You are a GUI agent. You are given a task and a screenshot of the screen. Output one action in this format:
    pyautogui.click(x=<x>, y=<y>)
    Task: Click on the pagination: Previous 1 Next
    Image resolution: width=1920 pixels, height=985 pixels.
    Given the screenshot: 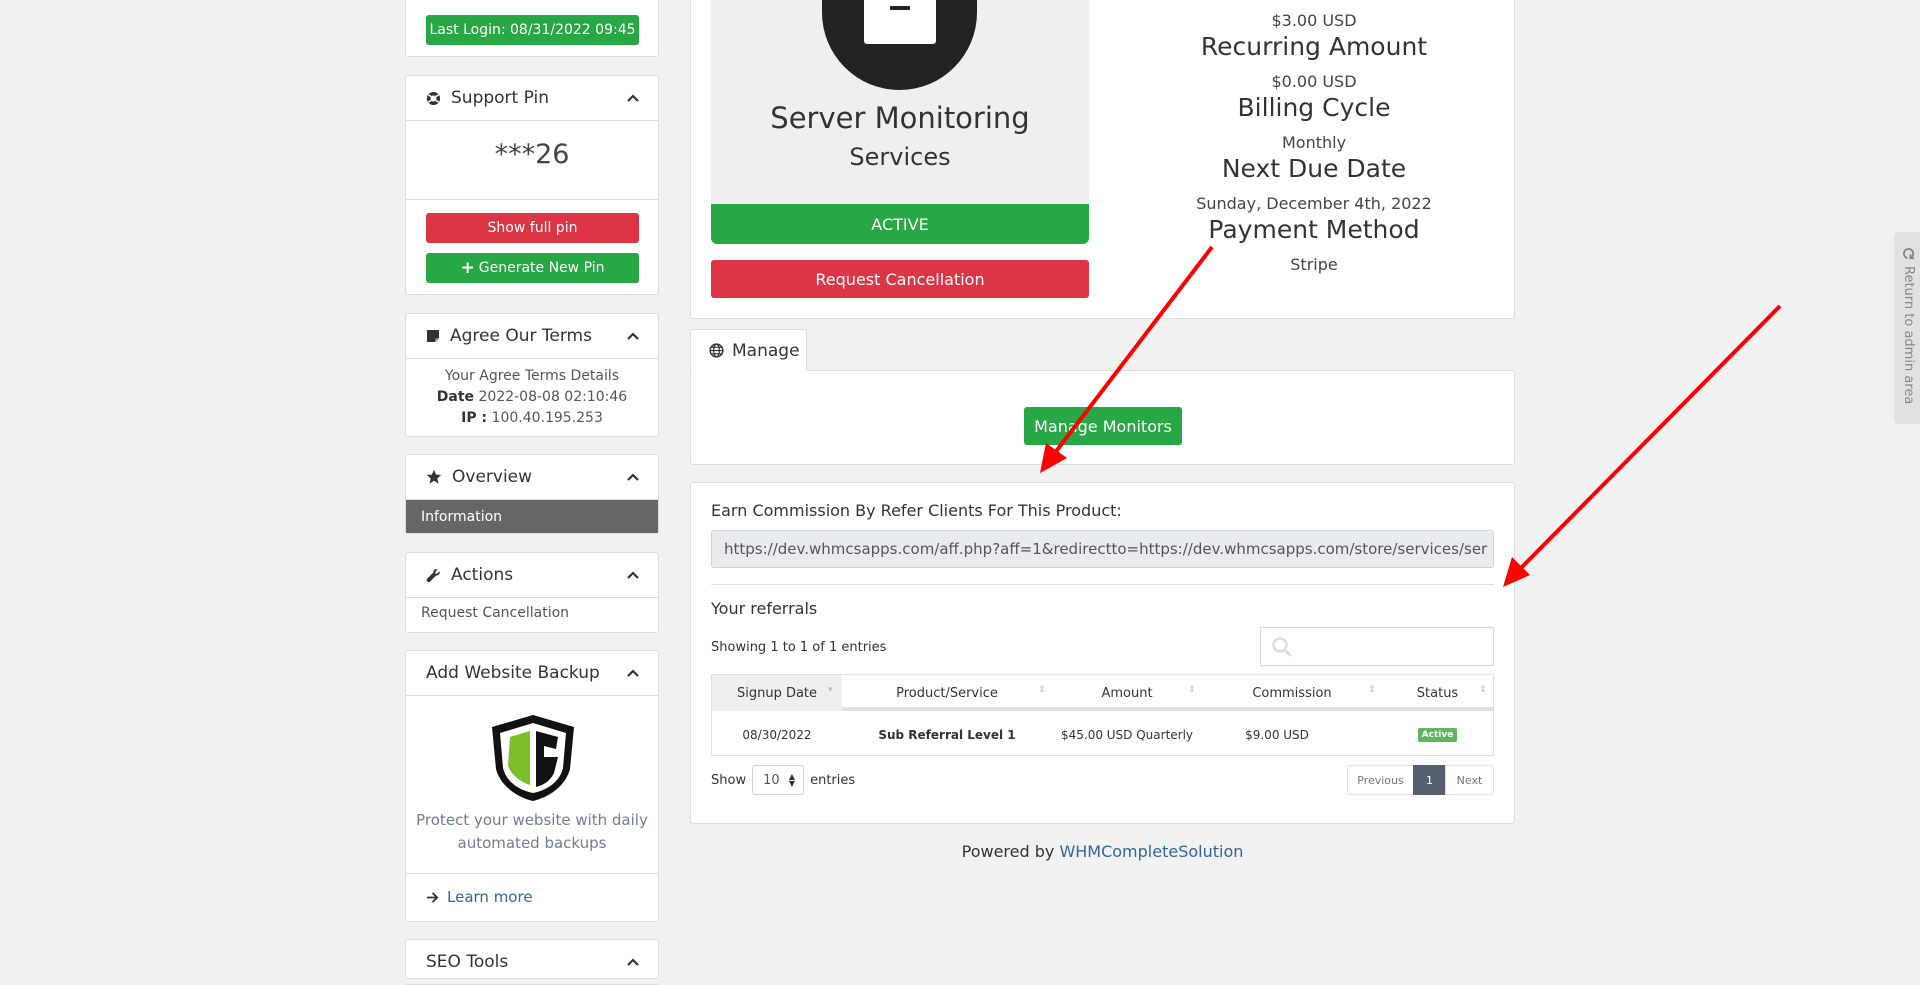 What is the action you would take?
    pyautogui.click(x=1420, y=780)
    